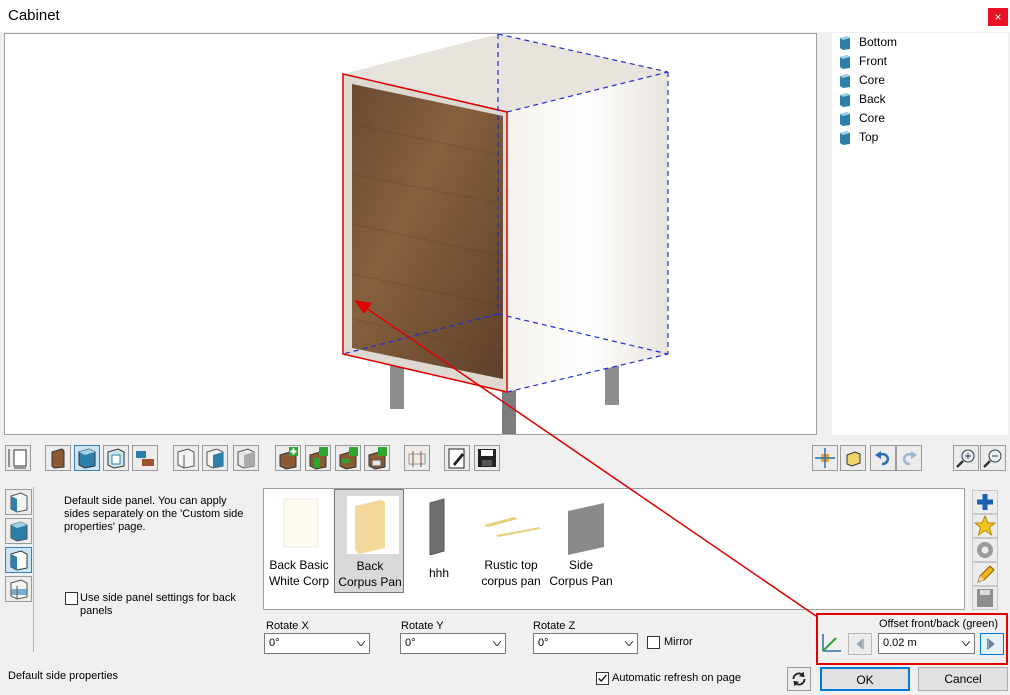 Image resolution: width=1010 pixels, height=695 pixels. I want to click on step-back-icon, so click(860, 644).